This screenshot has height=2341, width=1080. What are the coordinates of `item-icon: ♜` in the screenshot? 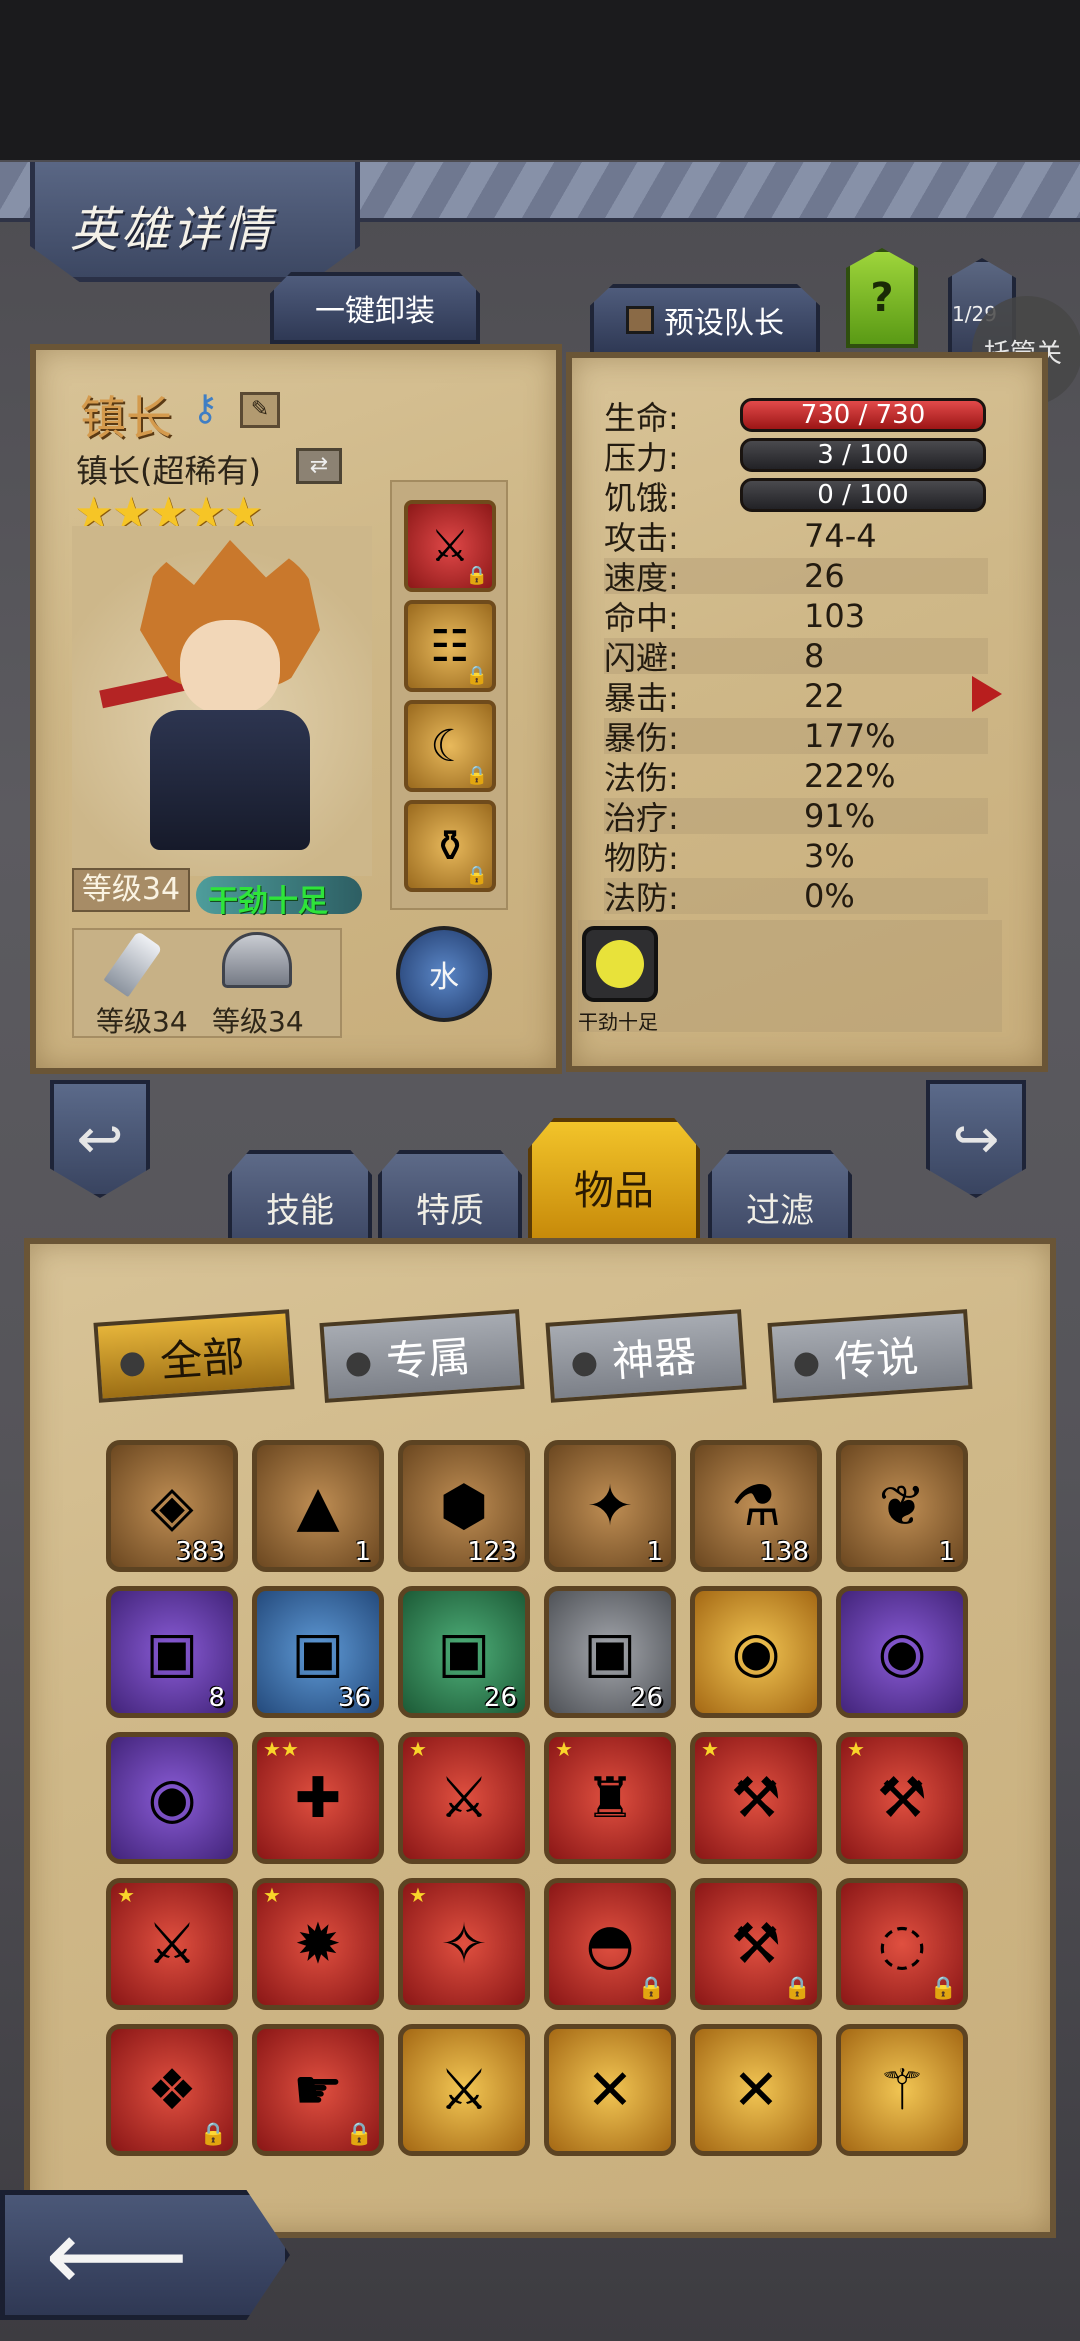 It's located at (610, 1798).